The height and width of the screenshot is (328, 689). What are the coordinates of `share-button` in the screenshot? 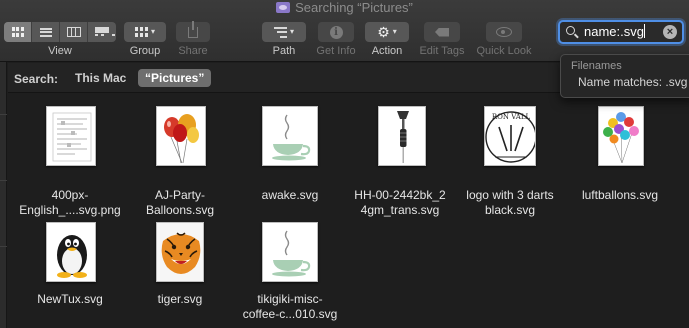 It's located at (193, 31).